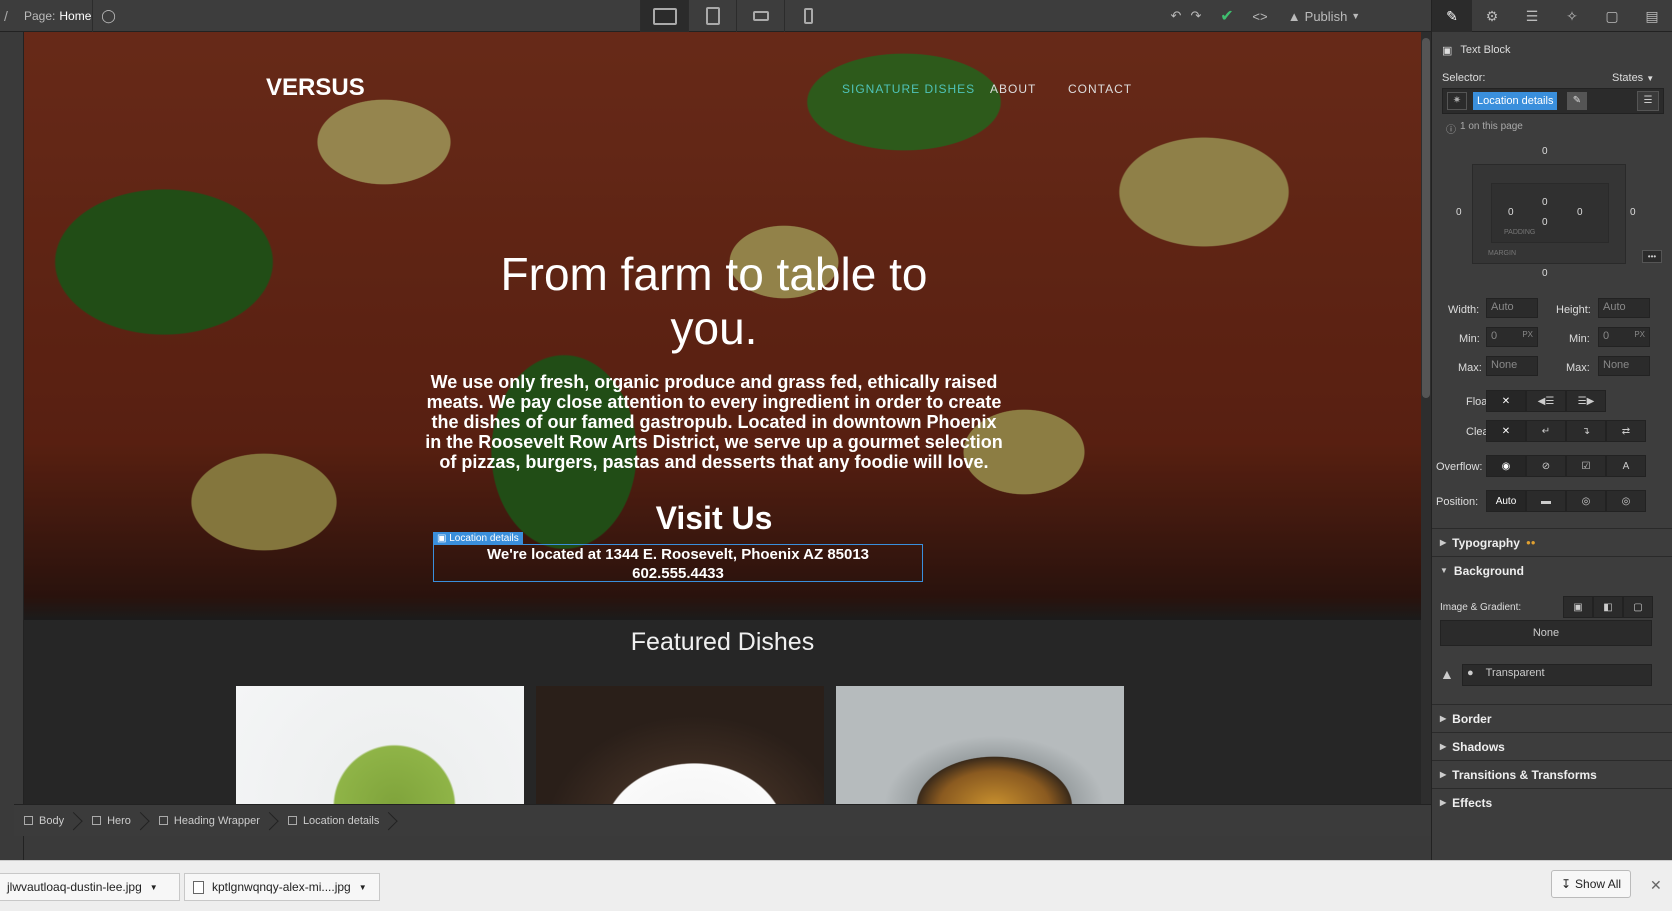  Describe the element at coordinates (1626, 466) in the screenshot. I see `overflow-auto-icon: A` at that location.